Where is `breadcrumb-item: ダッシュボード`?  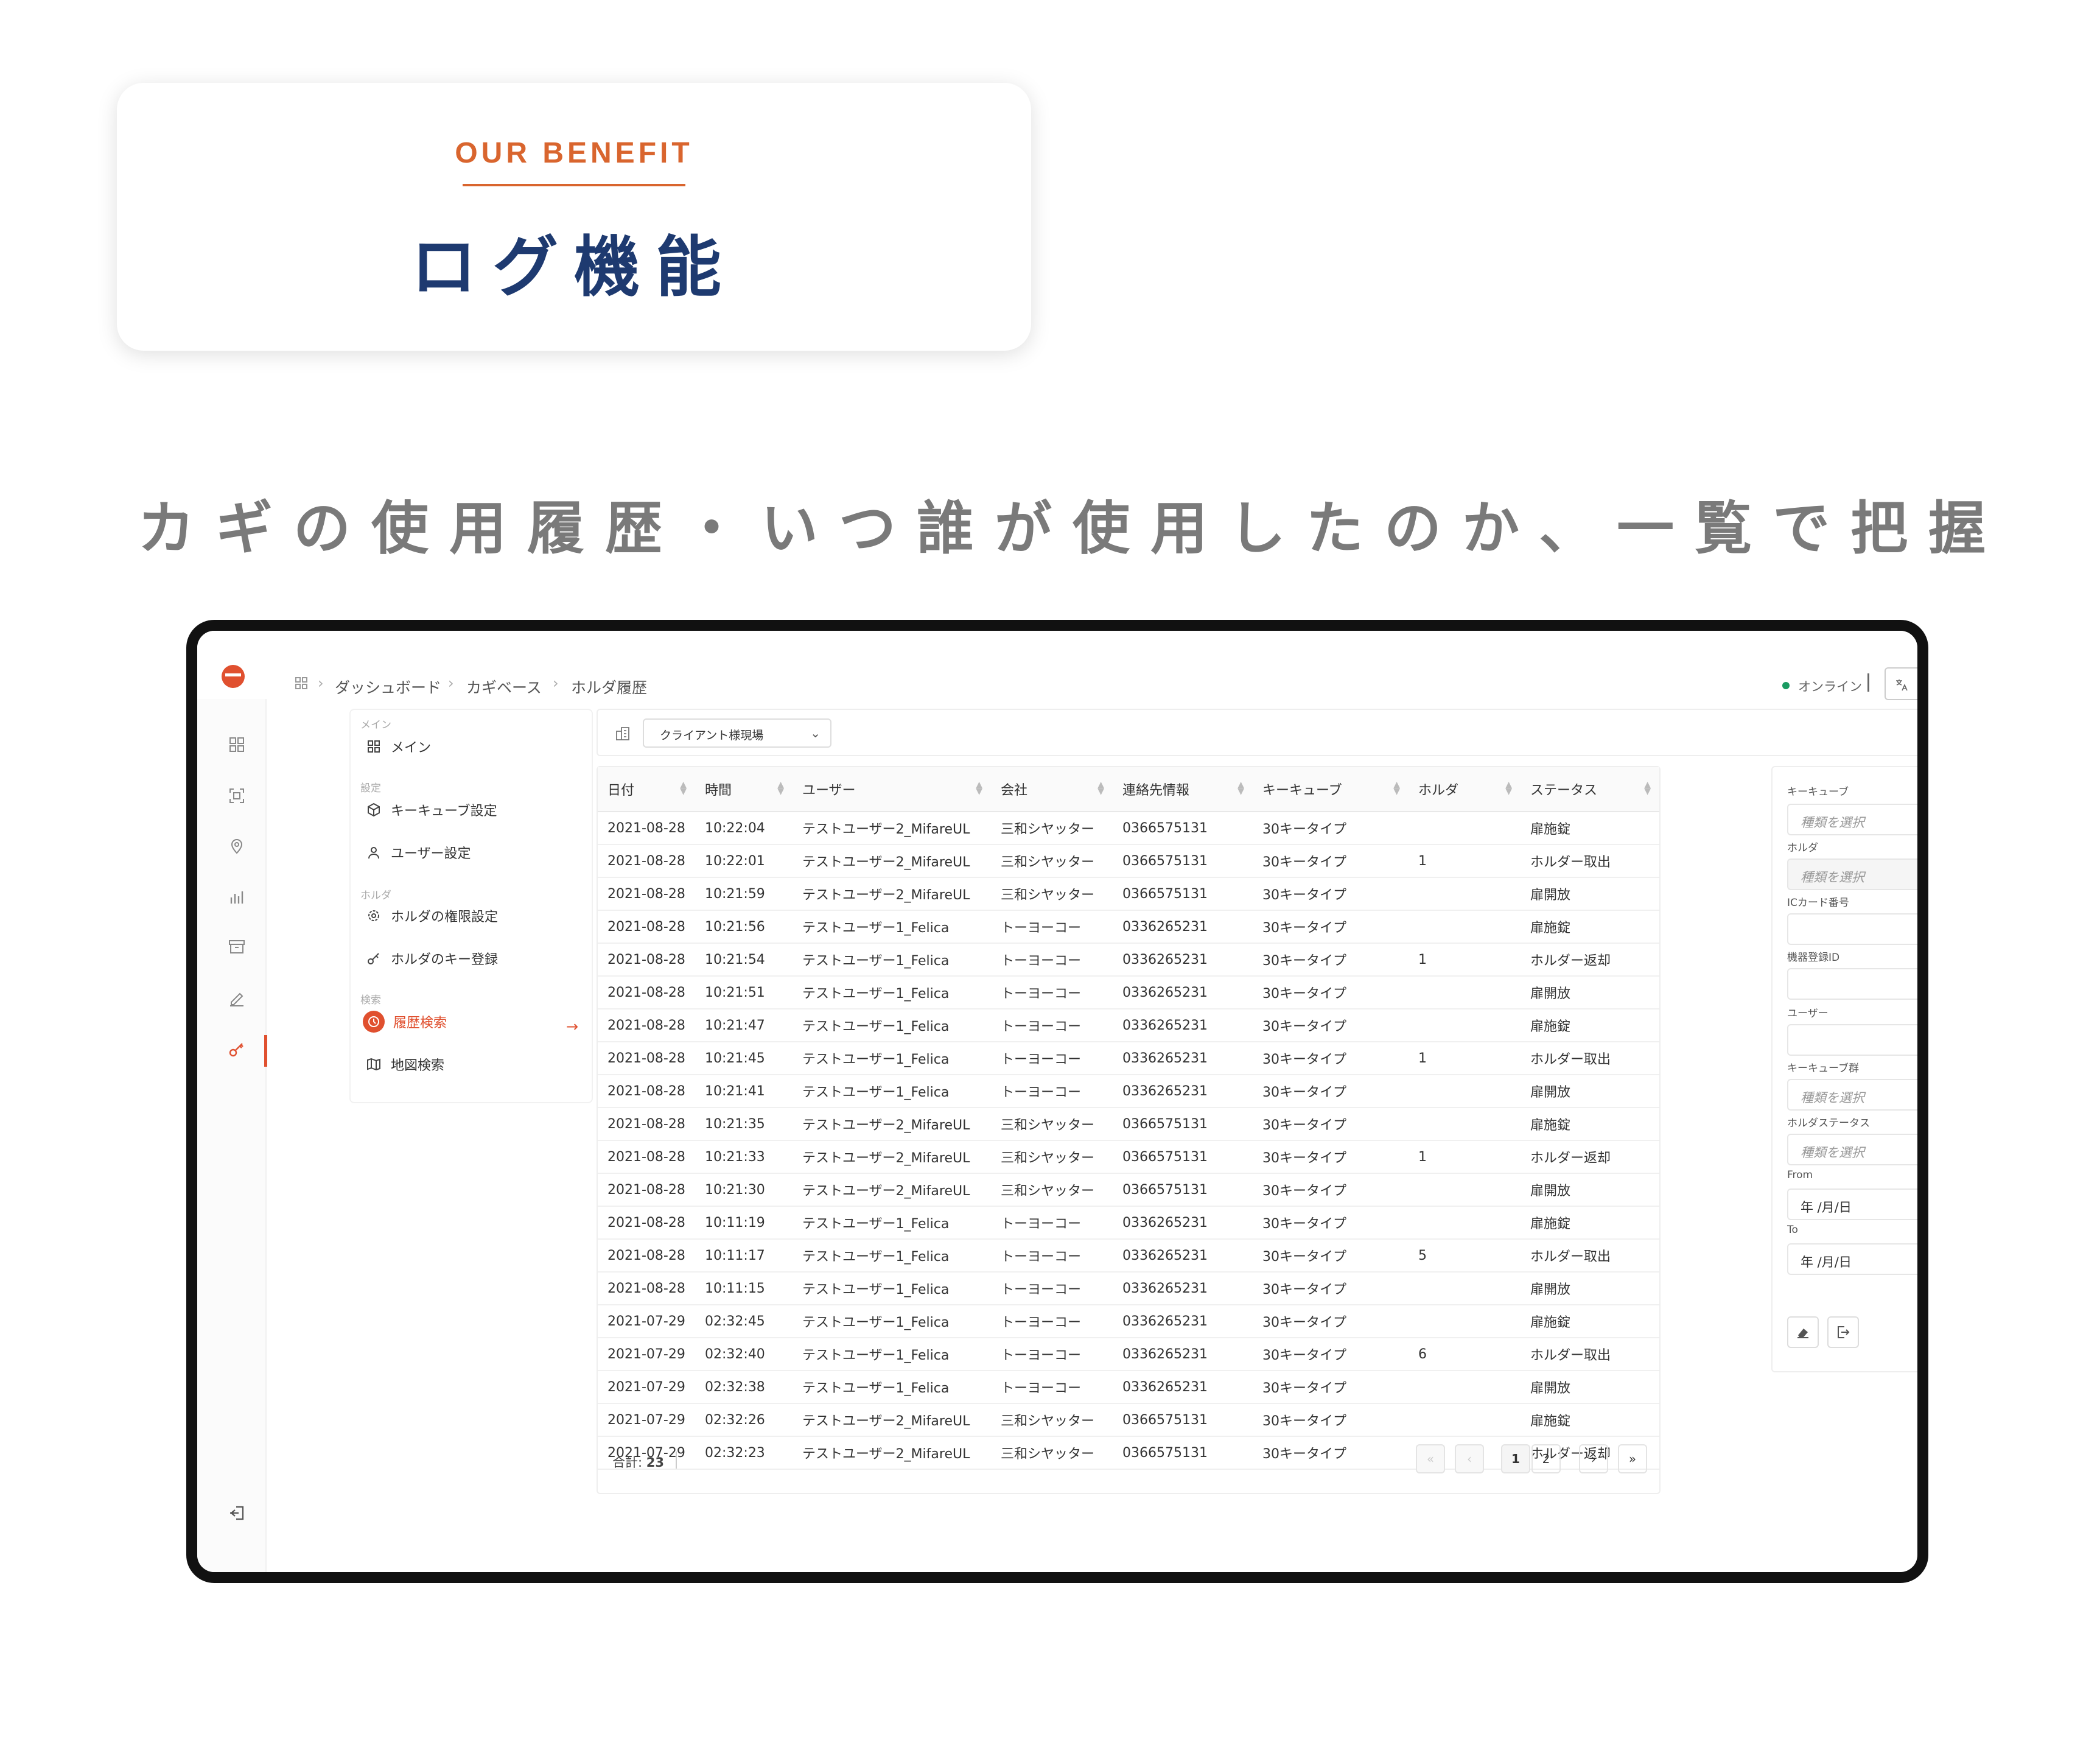
breadcrumb-item: ダッシュボード is located at coordinates (388, 687).